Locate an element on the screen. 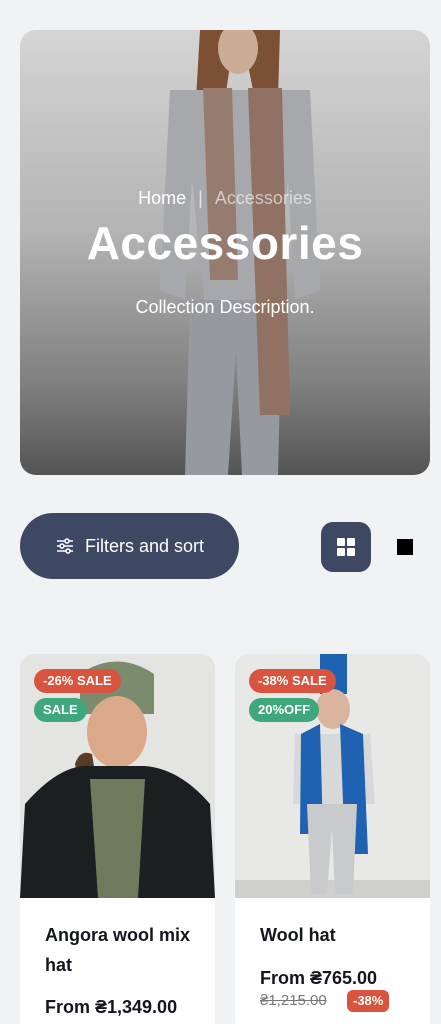 The height and width of the screenshot is (1024, 441). grid-view-button is located at coordinates (346, 547).